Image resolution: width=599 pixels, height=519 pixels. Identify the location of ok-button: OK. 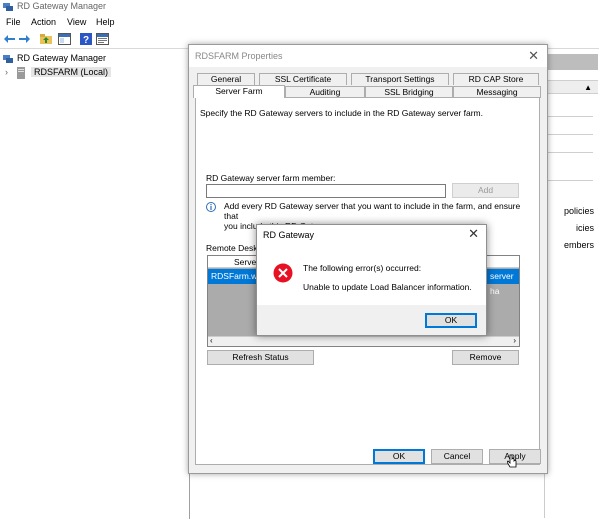
(399, 456).